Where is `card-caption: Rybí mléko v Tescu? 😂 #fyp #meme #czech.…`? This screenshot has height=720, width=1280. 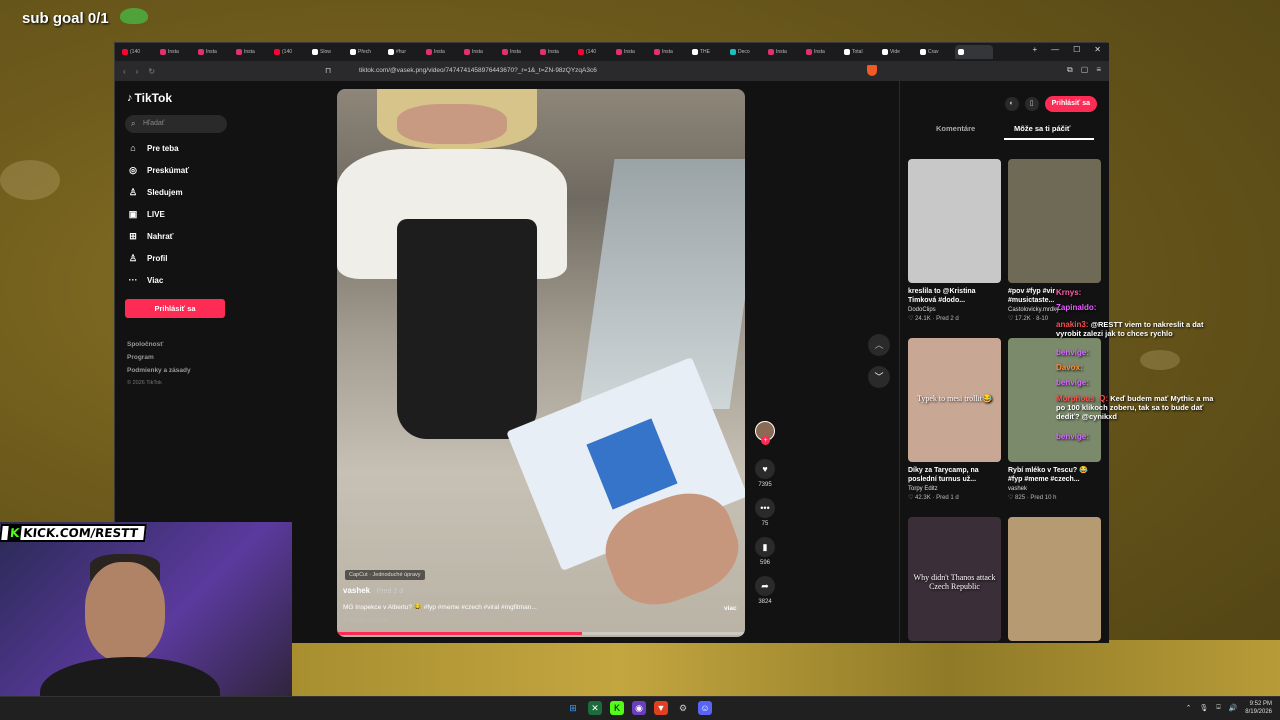
card-caption: Rybí mléko v Tescu? 😂 #fyp #meme #czech.… is located at coordinates (1054, 475).